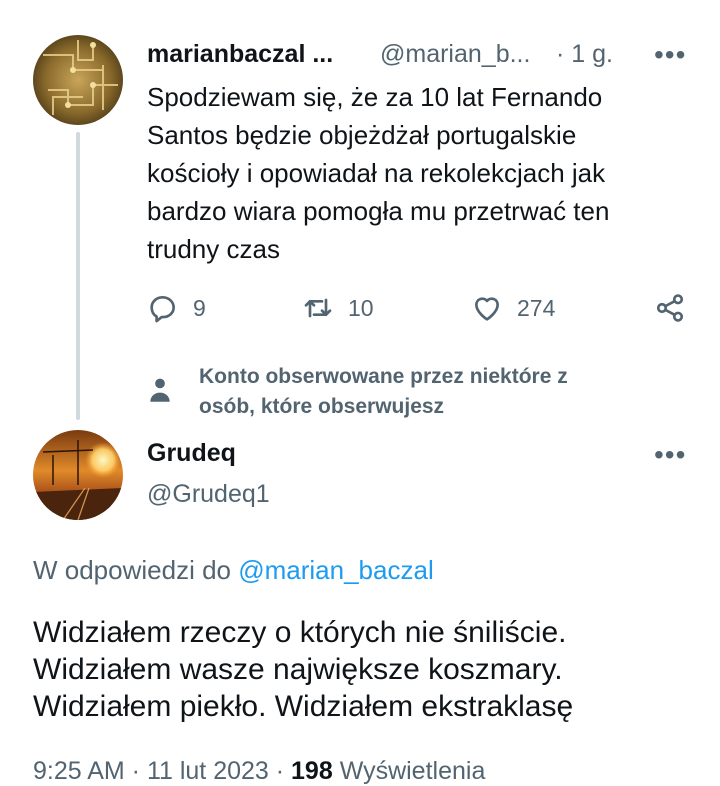 The image size is (720, 786). I want to click on views-count: 198, so click(312, 771).